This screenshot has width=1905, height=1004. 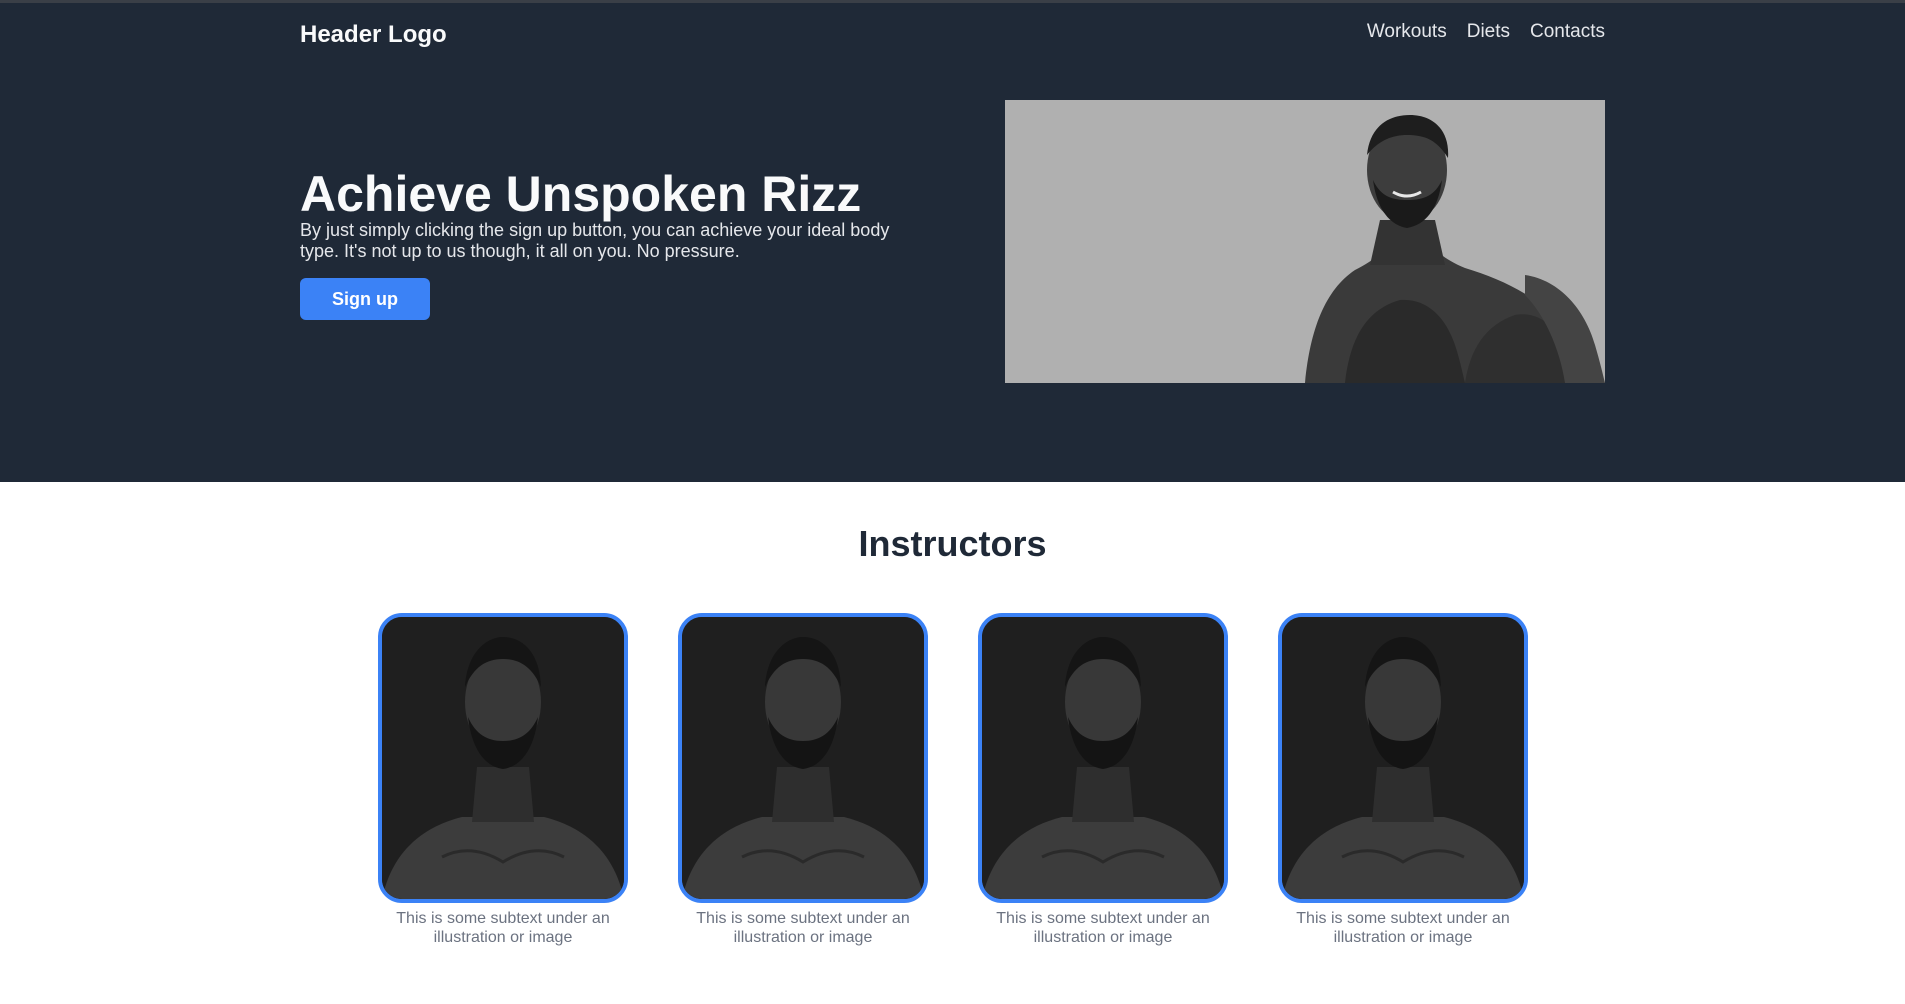 I want to click on header-logo: Header Logo, so click(x=373, y=35).